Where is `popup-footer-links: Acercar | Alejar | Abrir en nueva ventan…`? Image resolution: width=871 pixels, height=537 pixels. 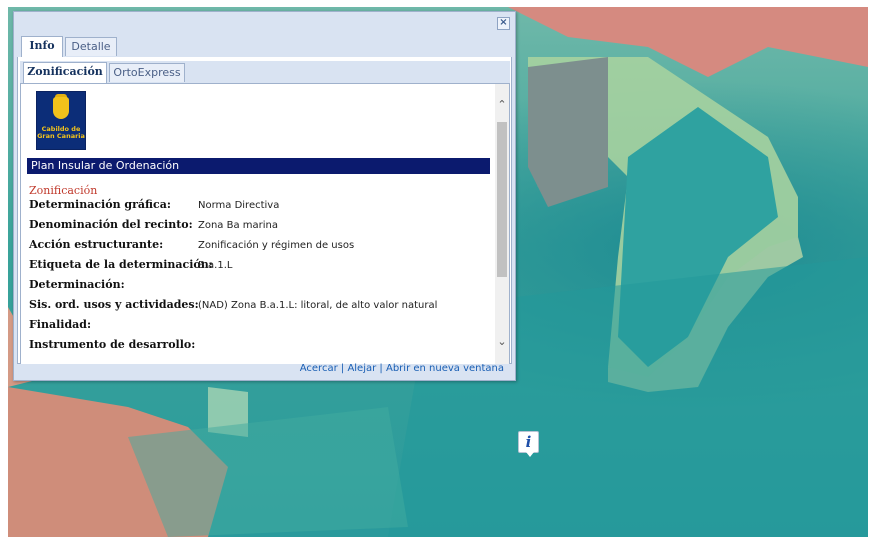 popup-footer-links: Acercar | Alejar | Abrir en nueva ventan… is located at coordinates (402, 368).